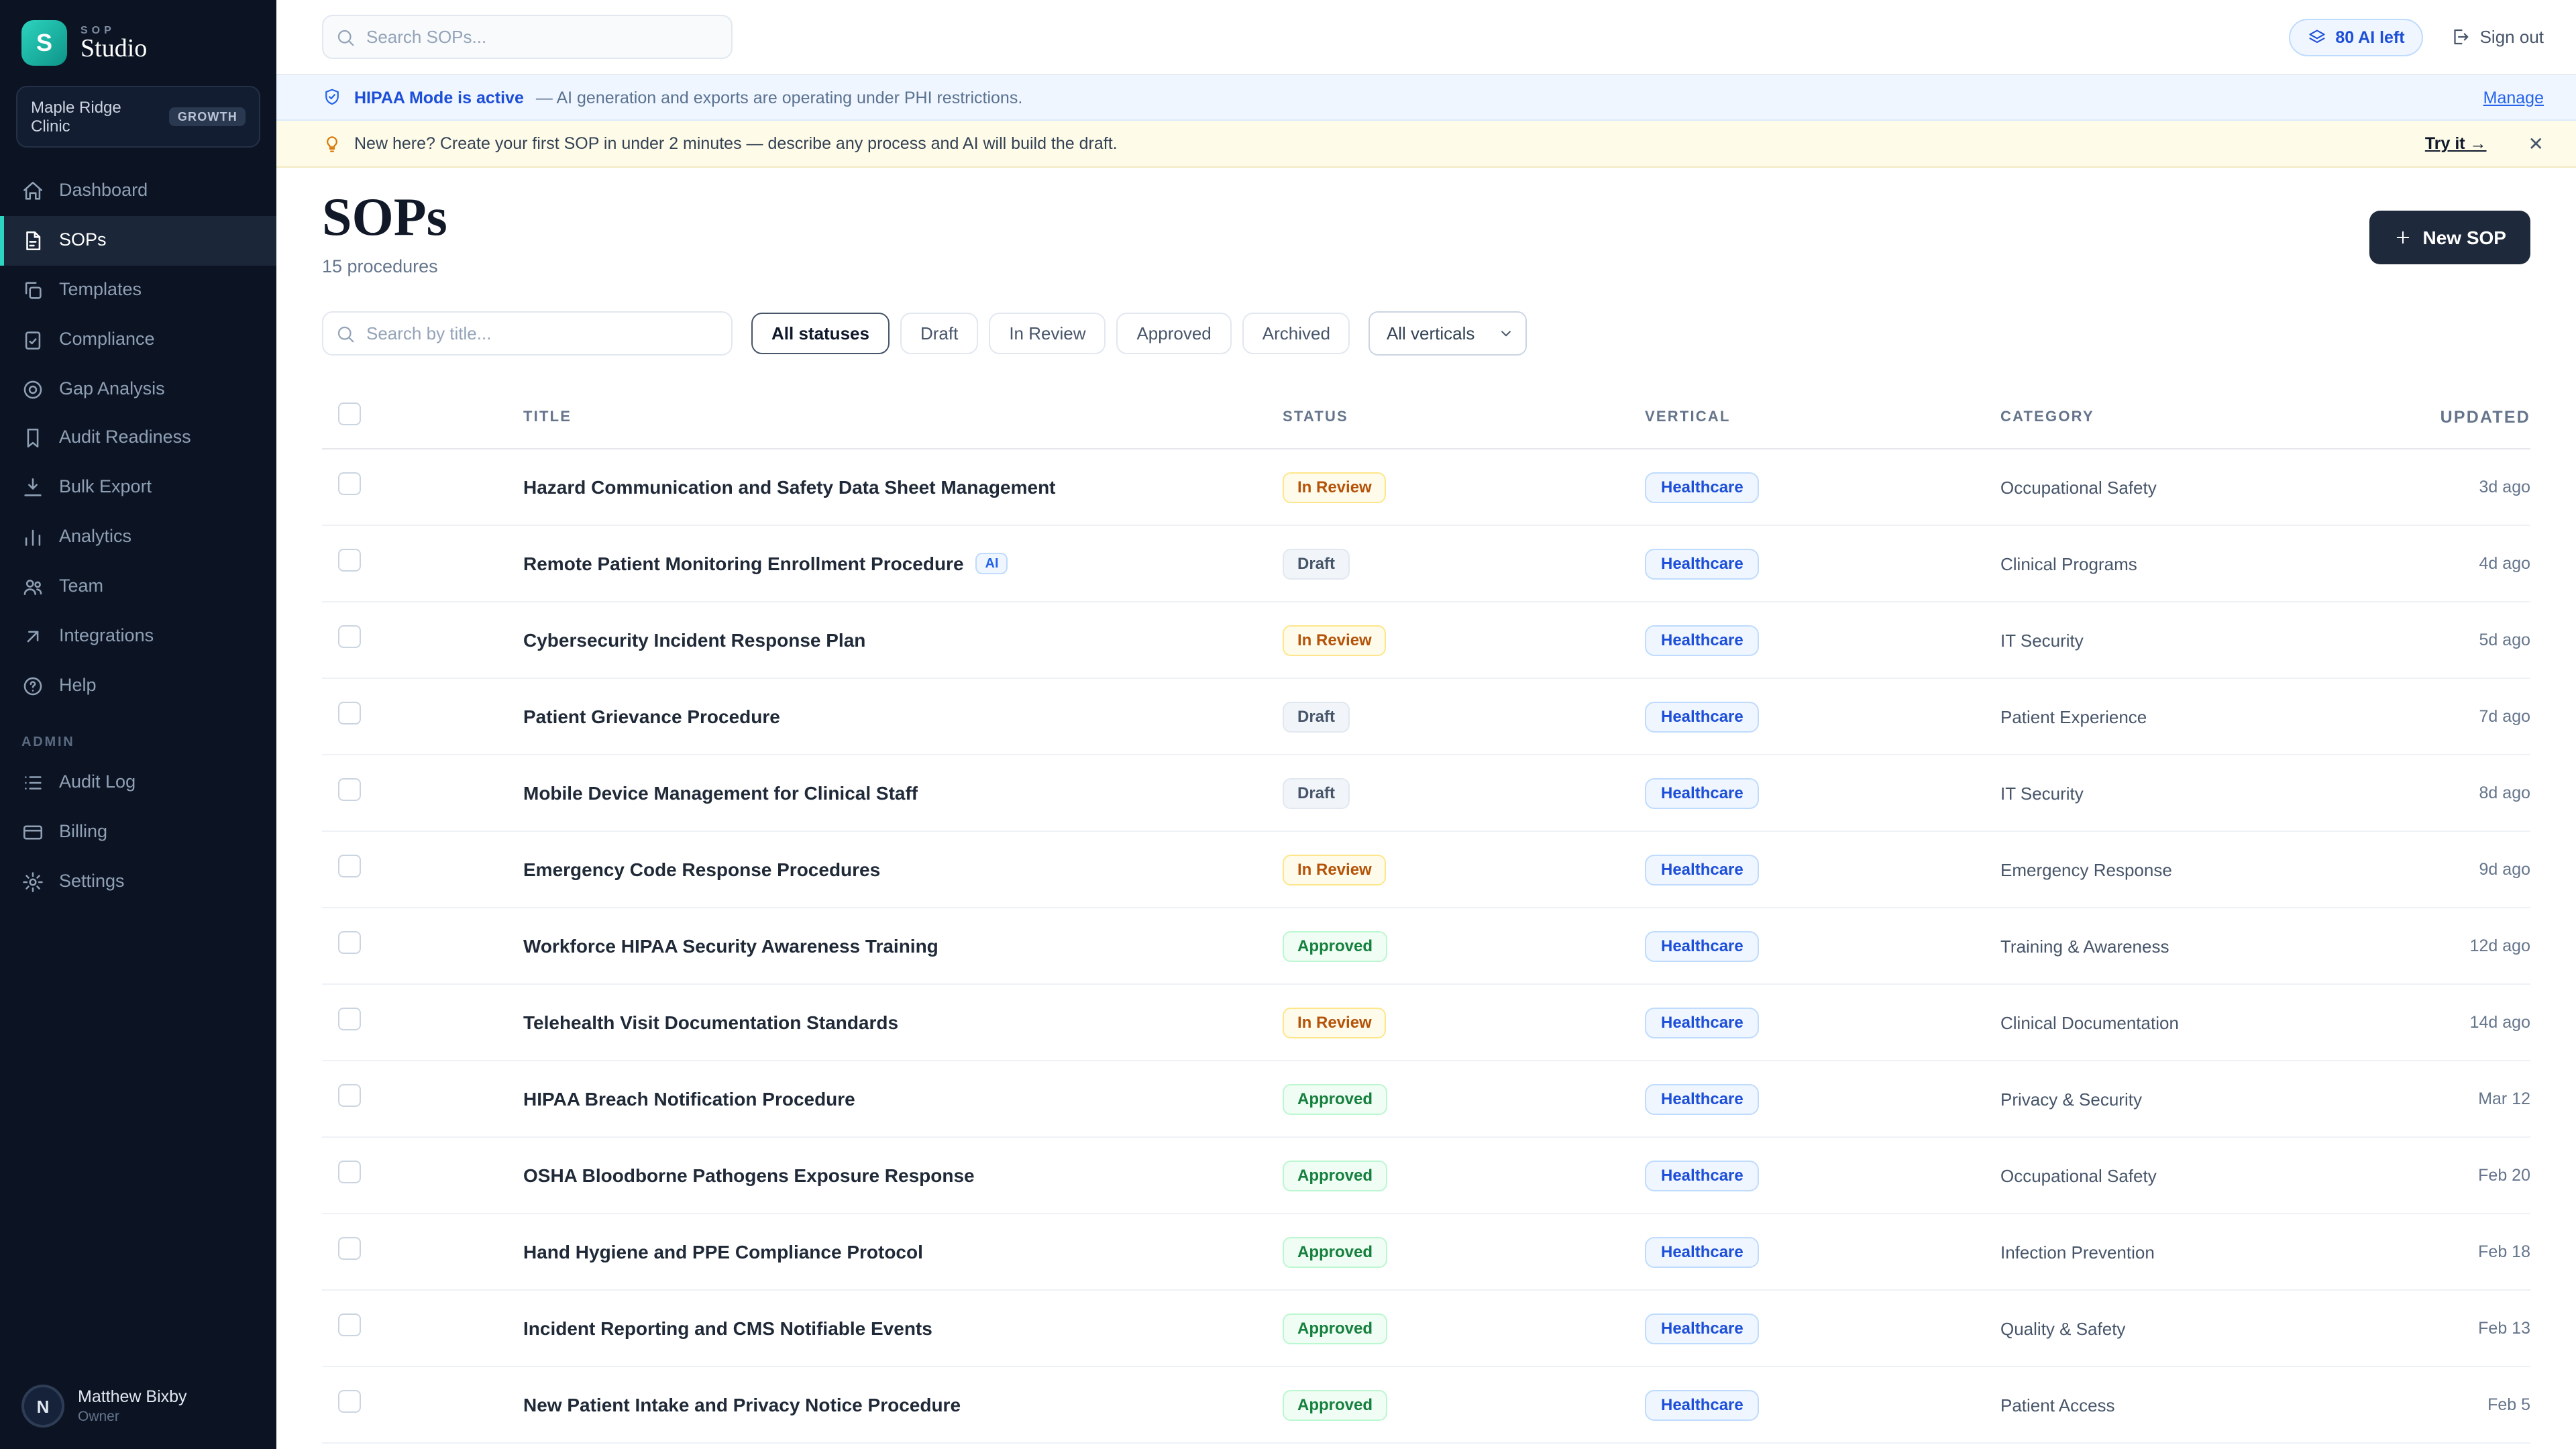 This screenshot has width=2576, height=1449. I want to click on sidebar-item-billing: Billing, so click(138, 832).